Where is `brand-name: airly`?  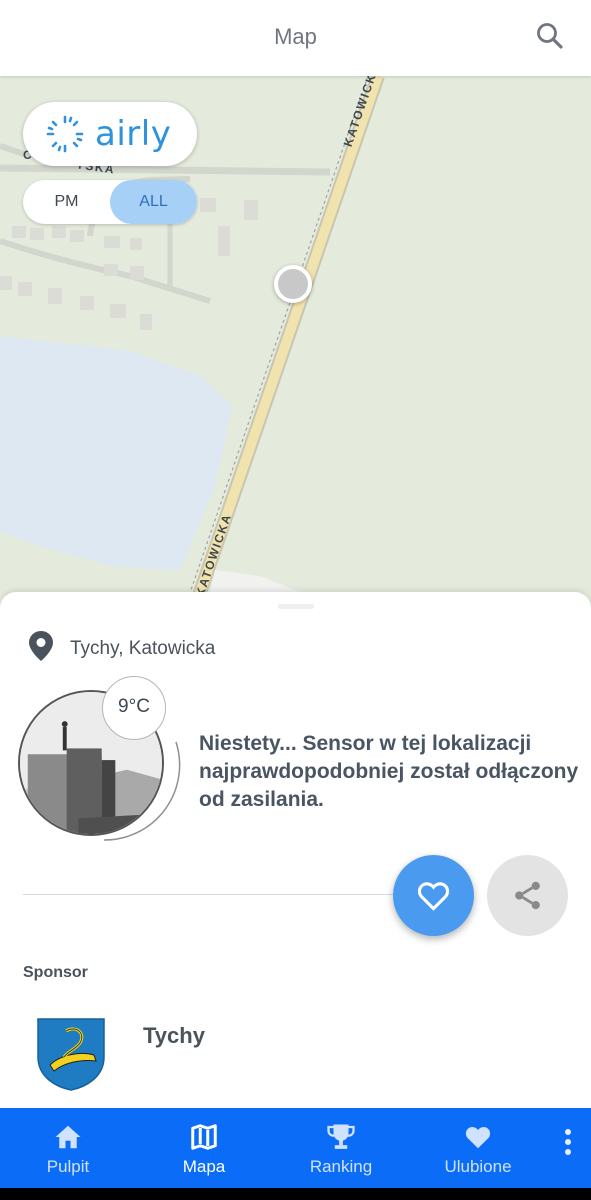 brand-name: airly is located at coordinates (133, 134).